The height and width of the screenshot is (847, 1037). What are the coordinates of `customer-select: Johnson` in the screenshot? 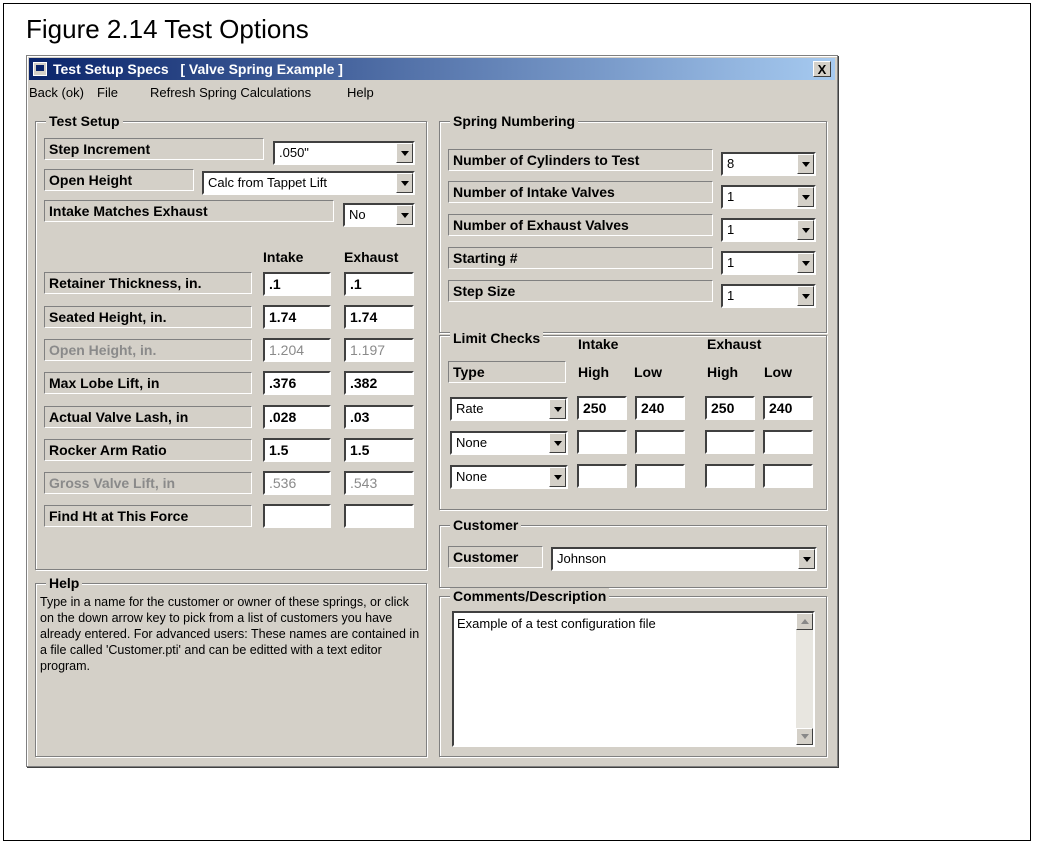 It's located at (684, 559).